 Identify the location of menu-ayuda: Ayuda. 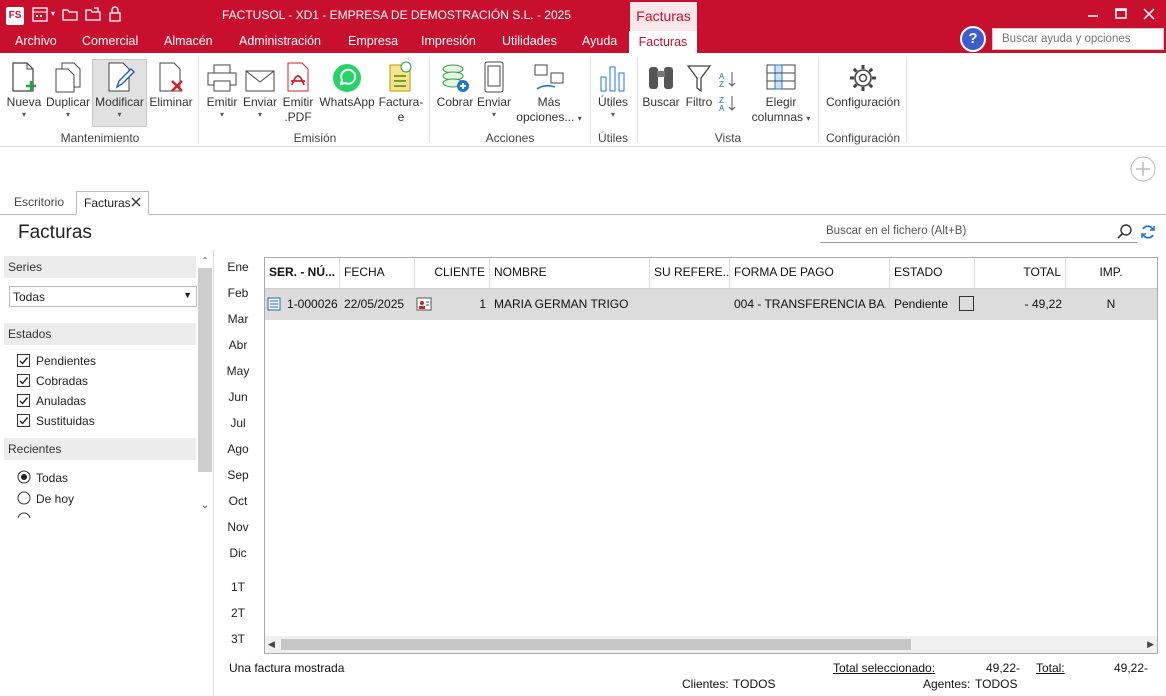
(599, 41).